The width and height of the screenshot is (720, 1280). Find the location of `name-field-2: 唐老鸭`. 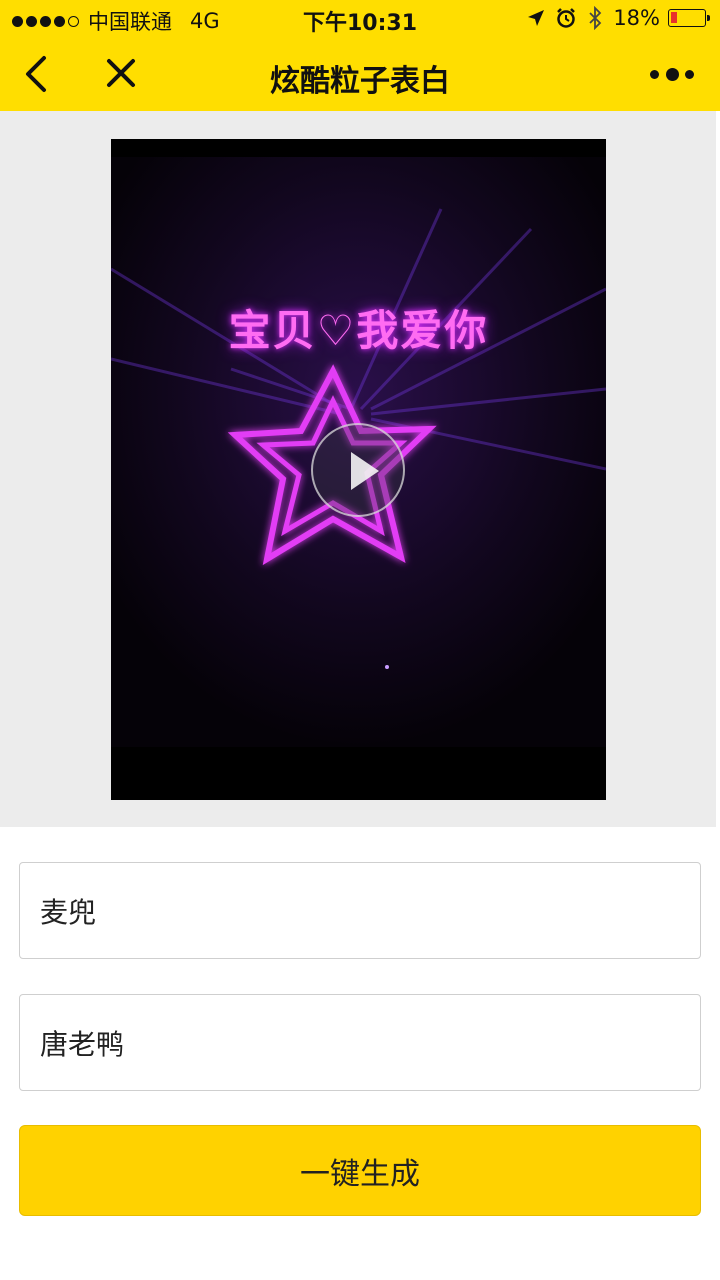

name-field-2: 唐老鸭 is located at coordinates (360, 1042).